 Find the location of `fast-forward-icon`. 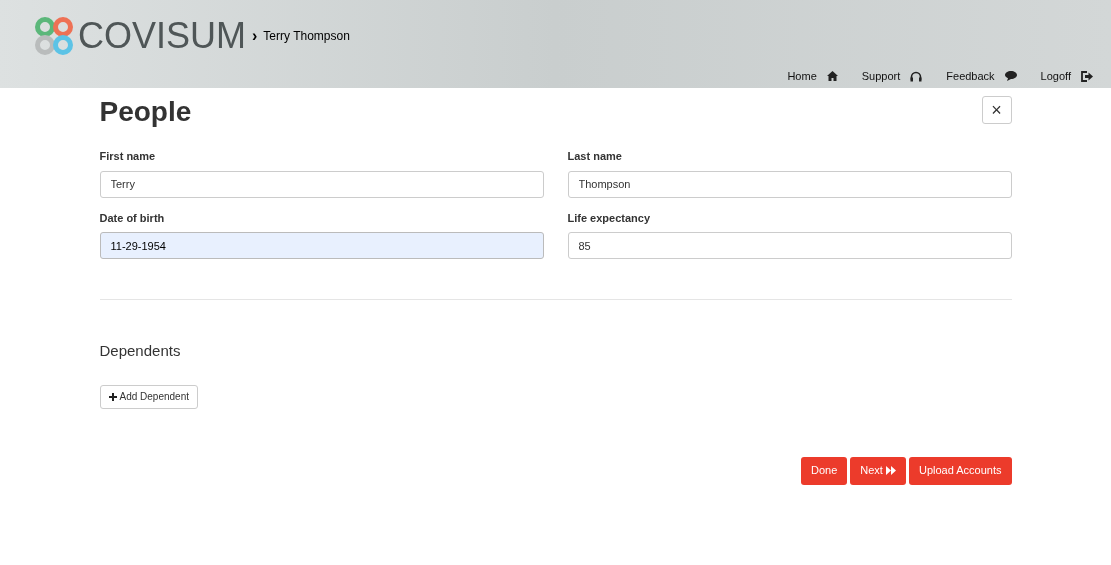

fast-forward-icon is located at coordinates (890, 470).